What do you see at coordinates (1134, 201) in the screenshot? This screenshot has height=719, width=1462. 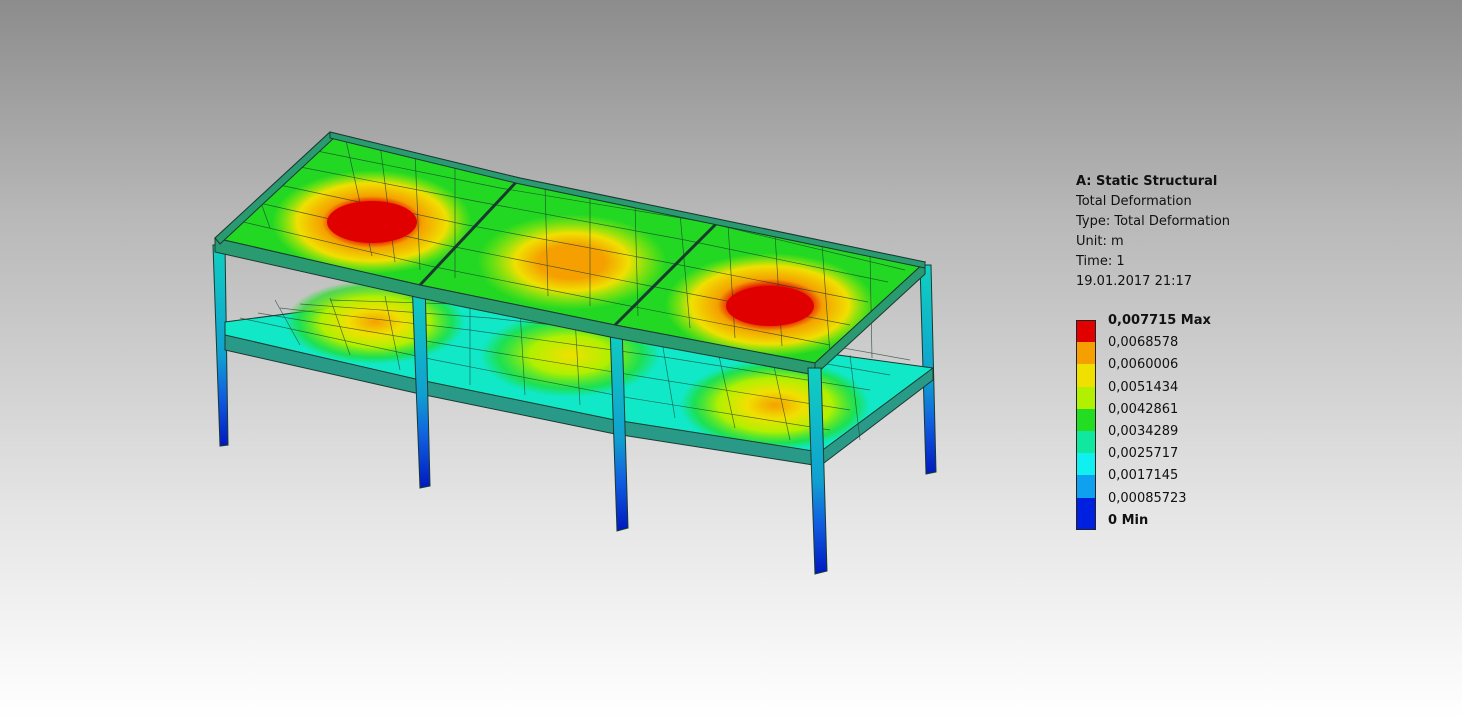 I see `result-name: Total Deformation` at bounding box center [1134, 201].